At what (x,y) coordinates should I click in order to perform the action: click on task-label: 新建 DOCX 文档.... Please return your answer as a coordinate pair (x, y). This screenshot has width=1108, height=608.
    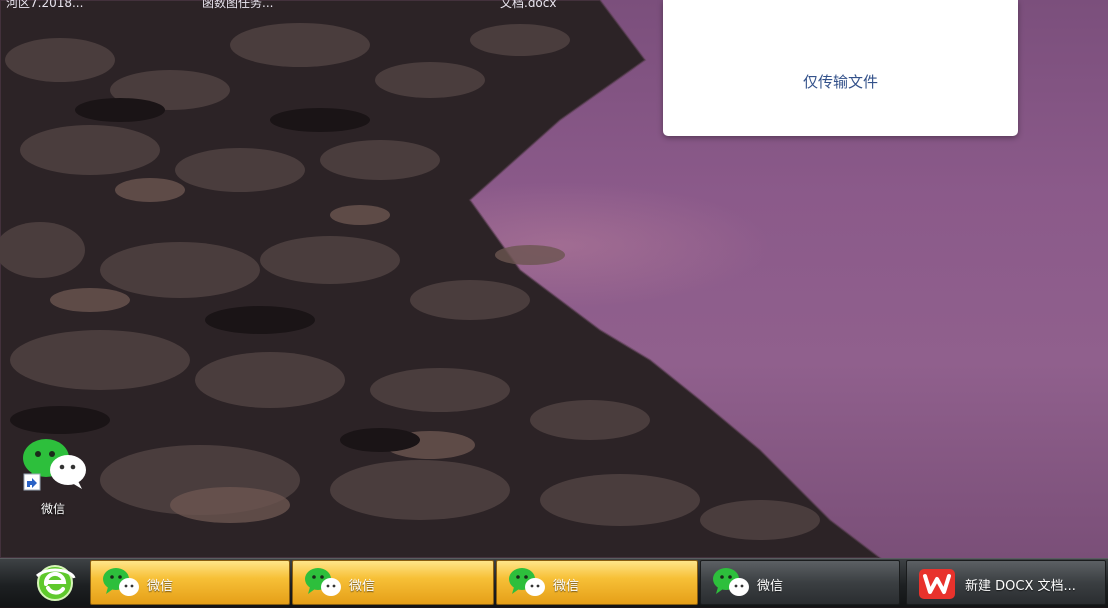
    Looking at the image, I should click on (1020, 586).